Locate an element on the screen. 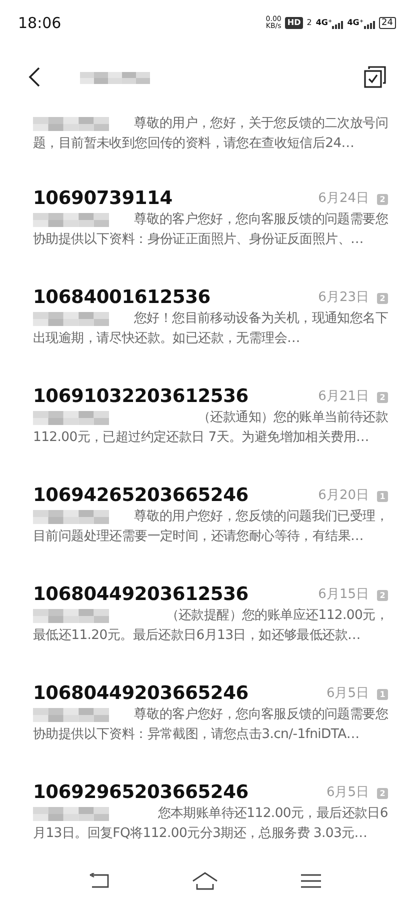  sender-number: 10690739114 is located at coordinates (102, 199).